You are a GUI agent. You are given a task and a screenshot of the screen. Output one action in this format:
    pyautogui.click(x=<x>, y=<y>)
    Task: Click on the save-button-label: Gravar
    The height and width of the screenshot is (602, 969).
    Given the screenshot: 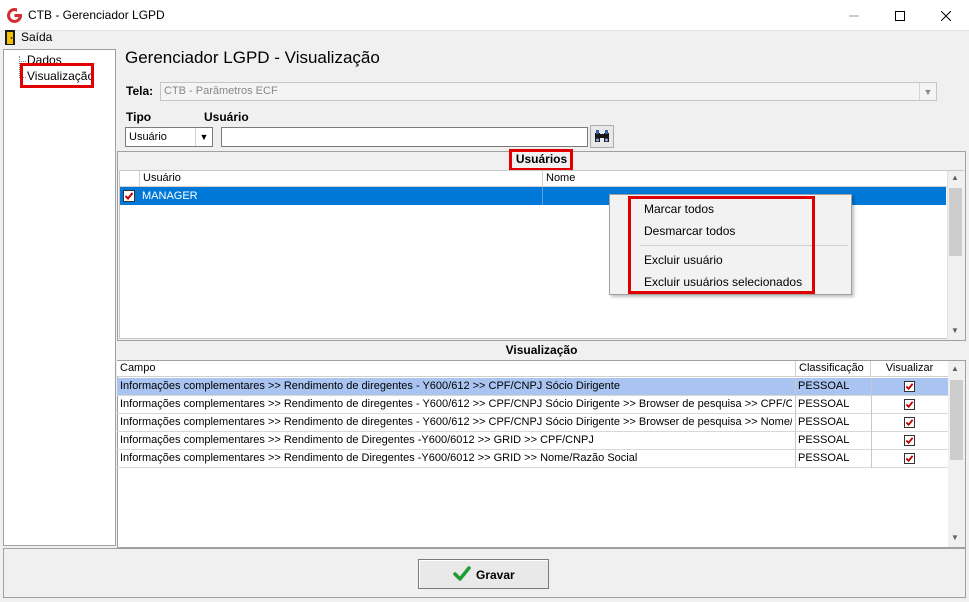 What is the action you would take?
    pyautogui.click(x=495, y=575)
    